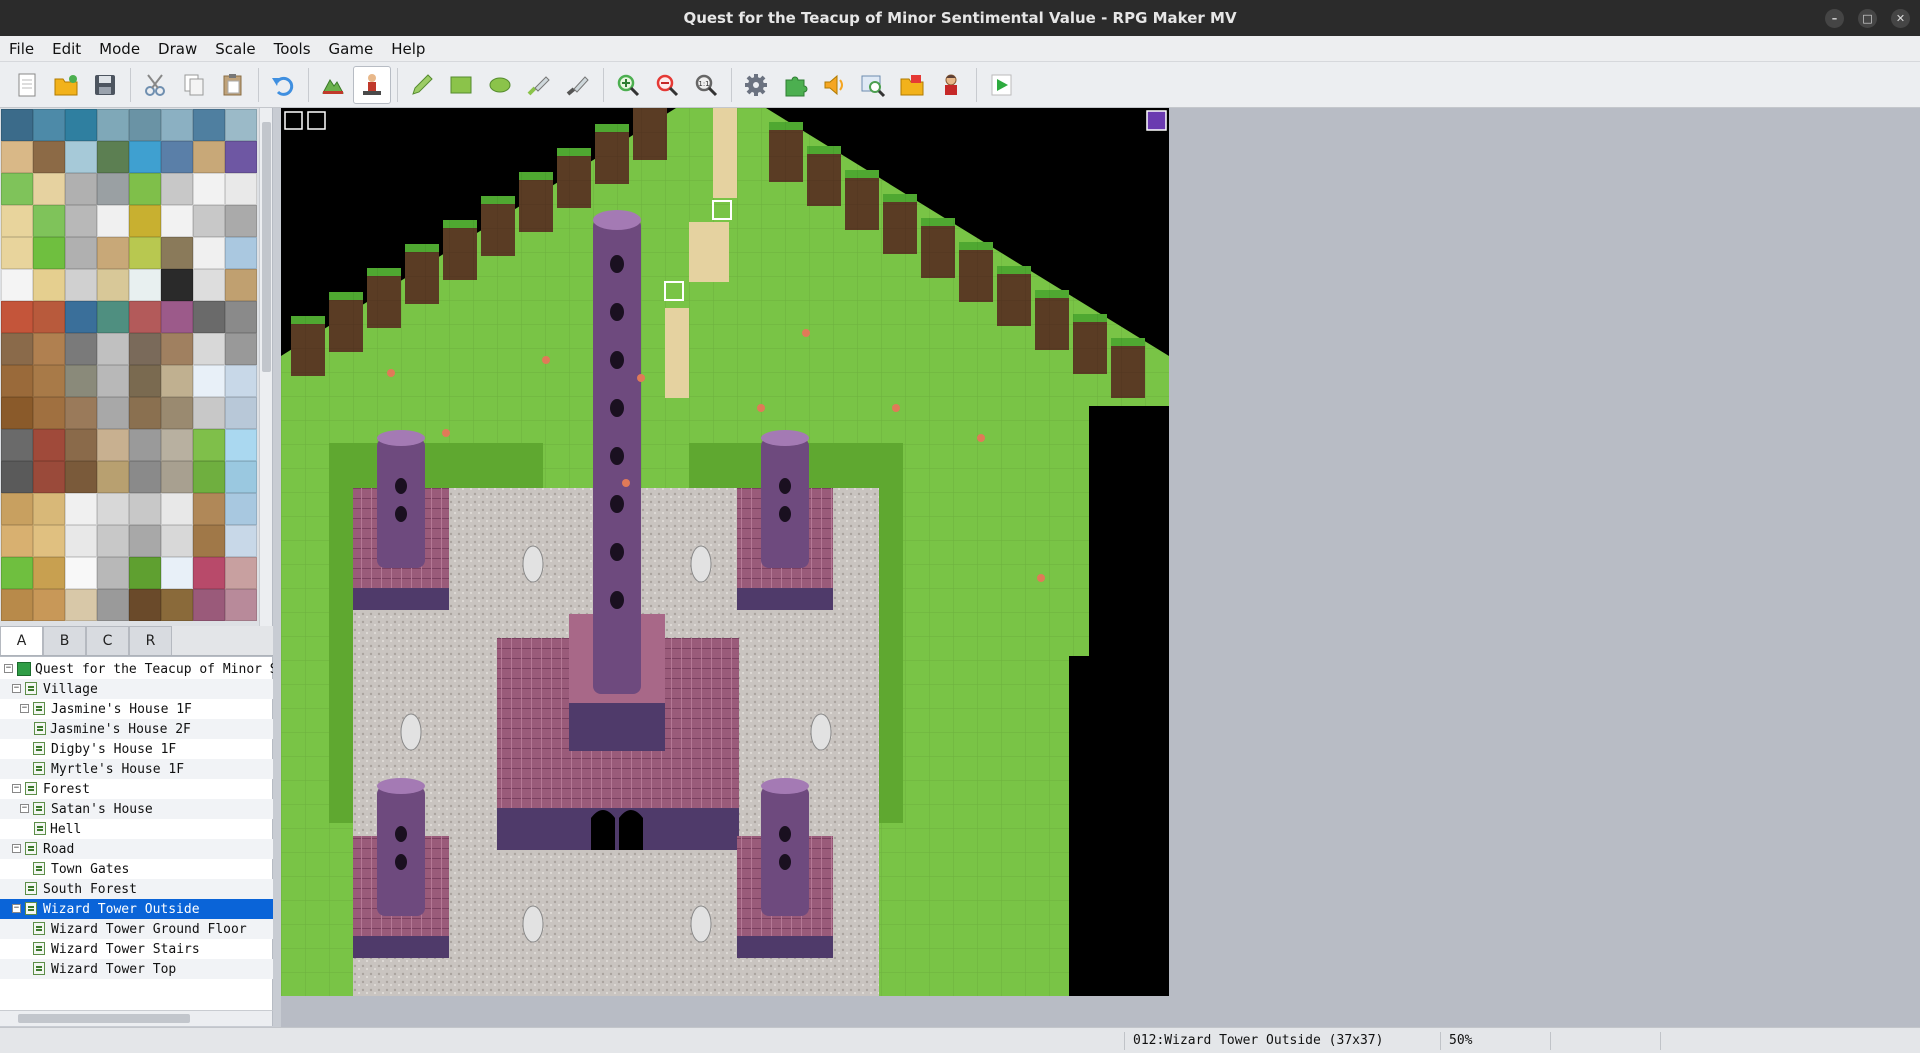 The width and height of the screenshot is (1920, 1053). What do you see at coordinates (136, 909) in the screenshot?
I see `map-tree-item: − Wizard Tower Outside` at bounding box center [136, 909].